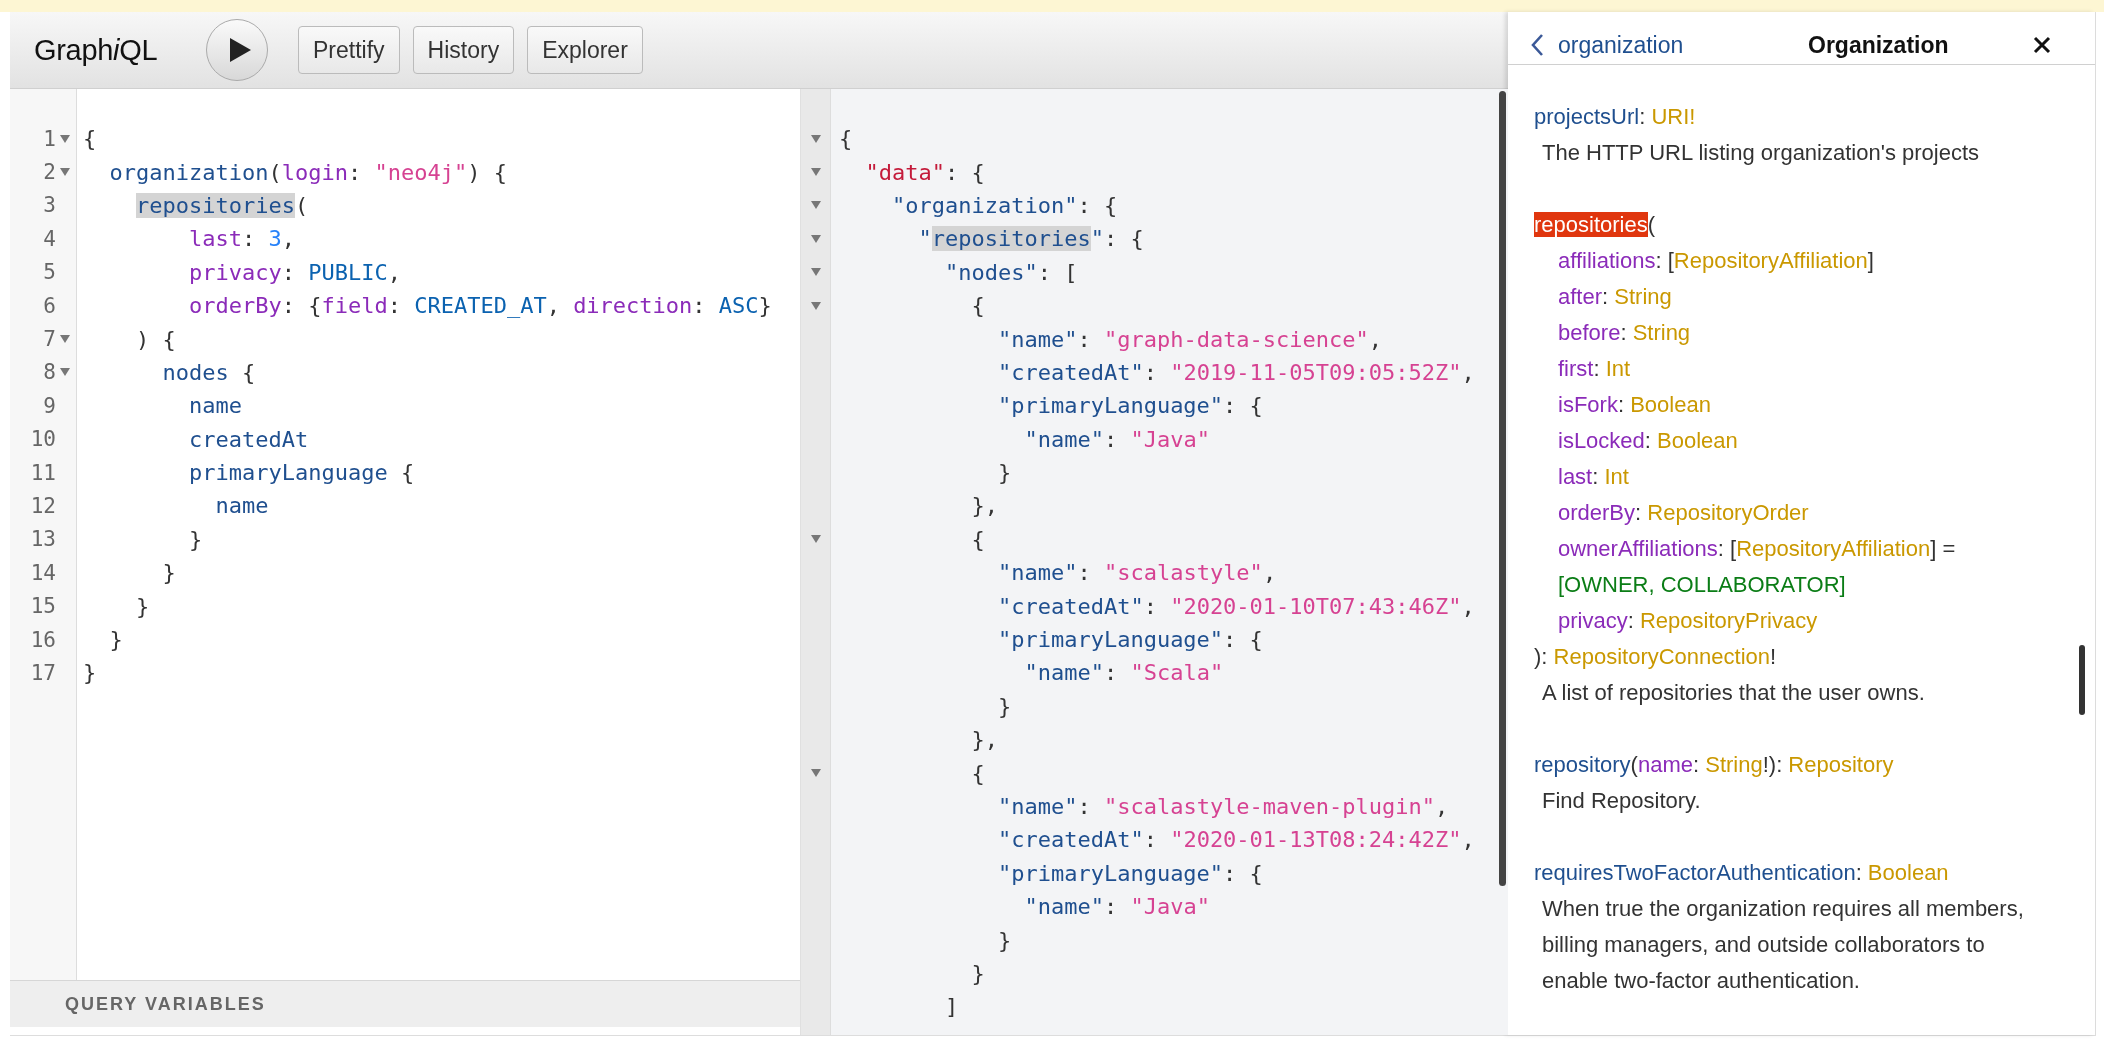 The height and width of the screenshot is (1047, 2104). What do you see at coordinates (1683, 513) in the screenshot?
I see `argument-line: orderBy: RepositoryOrder` at bounding box center [1683, 513].